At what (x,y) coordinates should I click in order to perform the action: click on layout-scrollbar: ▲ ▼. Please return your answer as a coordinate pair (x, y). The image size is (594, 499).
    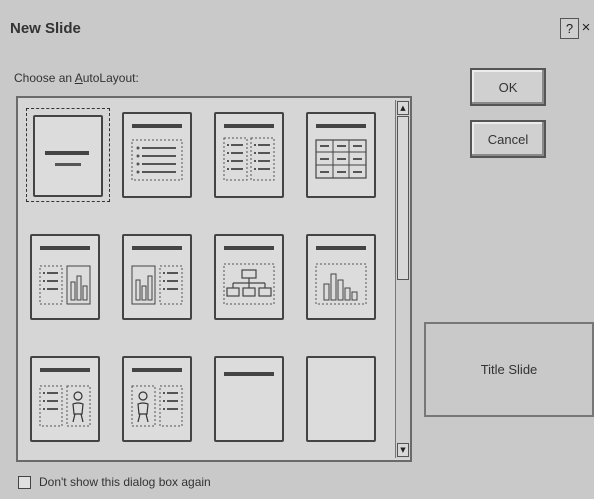
    Looking at the image, I should click on (402, 279).